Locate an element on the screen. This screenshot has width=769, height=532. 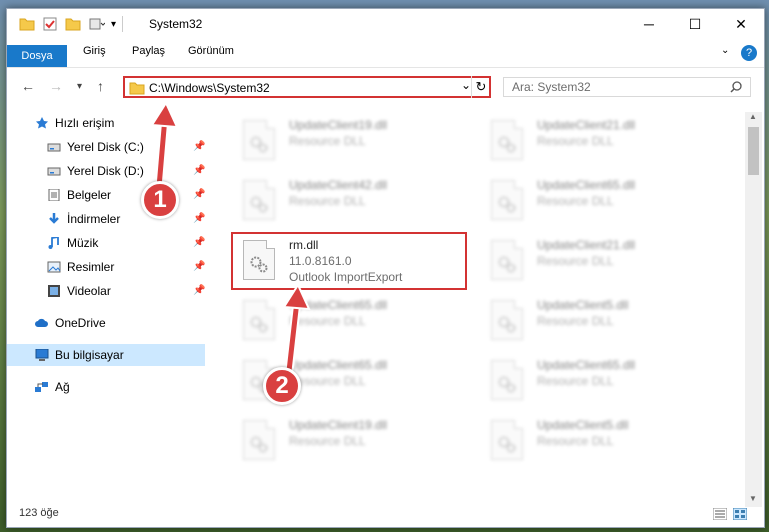
arrow-1-icon is located at coordinates (164, 146).